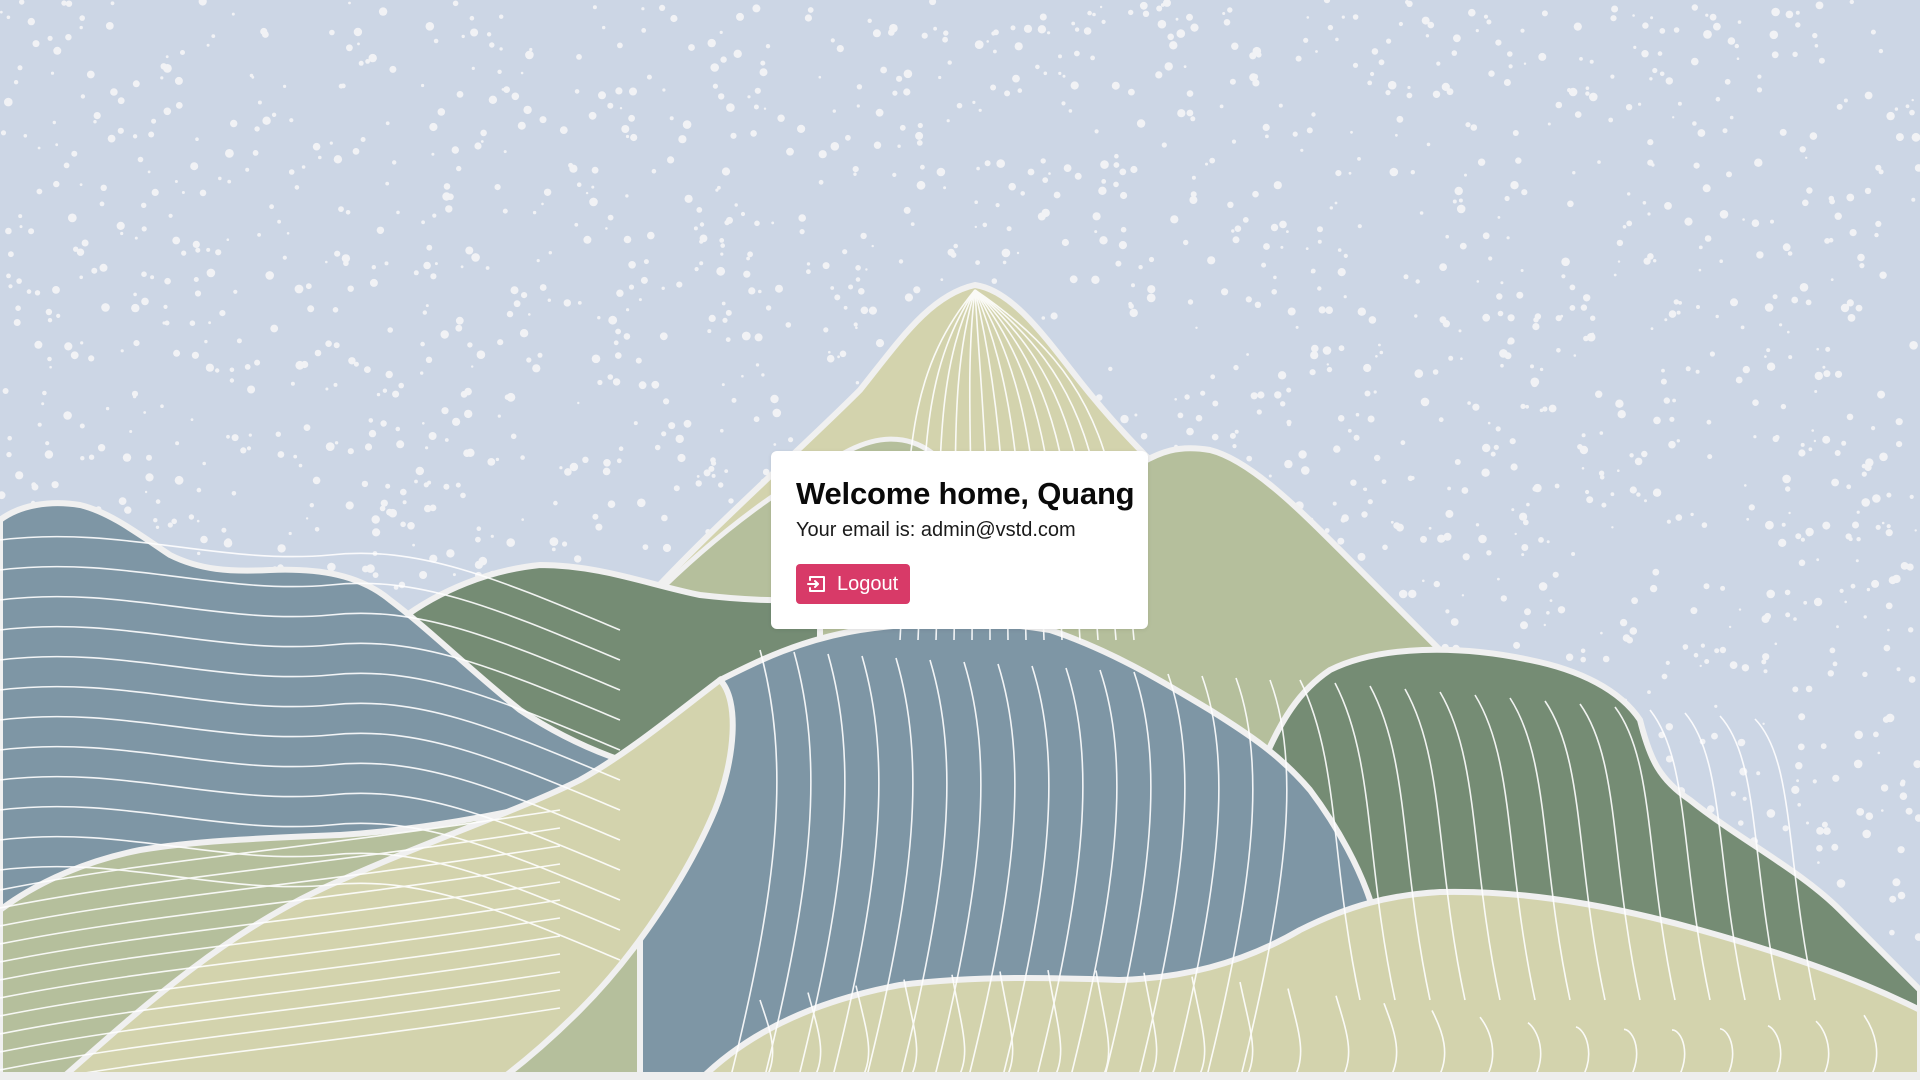 This screenshot has width=1920, height=1080. Describe the element at coordinates (960, 1076) in the screenshot. I see `bottom-edge` at that location.